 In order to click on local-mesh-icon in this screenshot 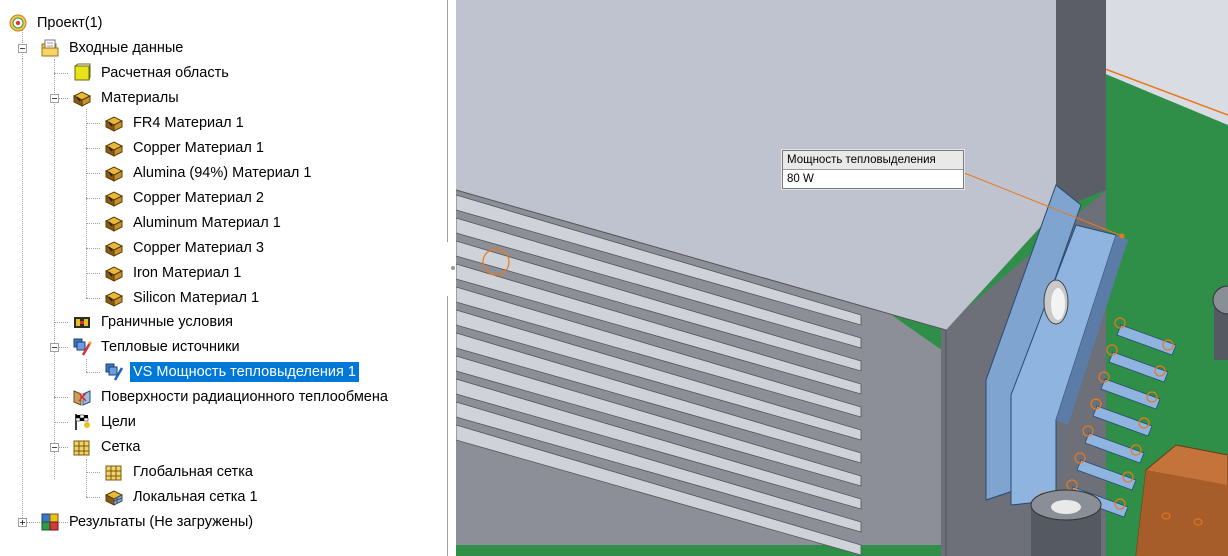, I will do `click(114, 498)`.